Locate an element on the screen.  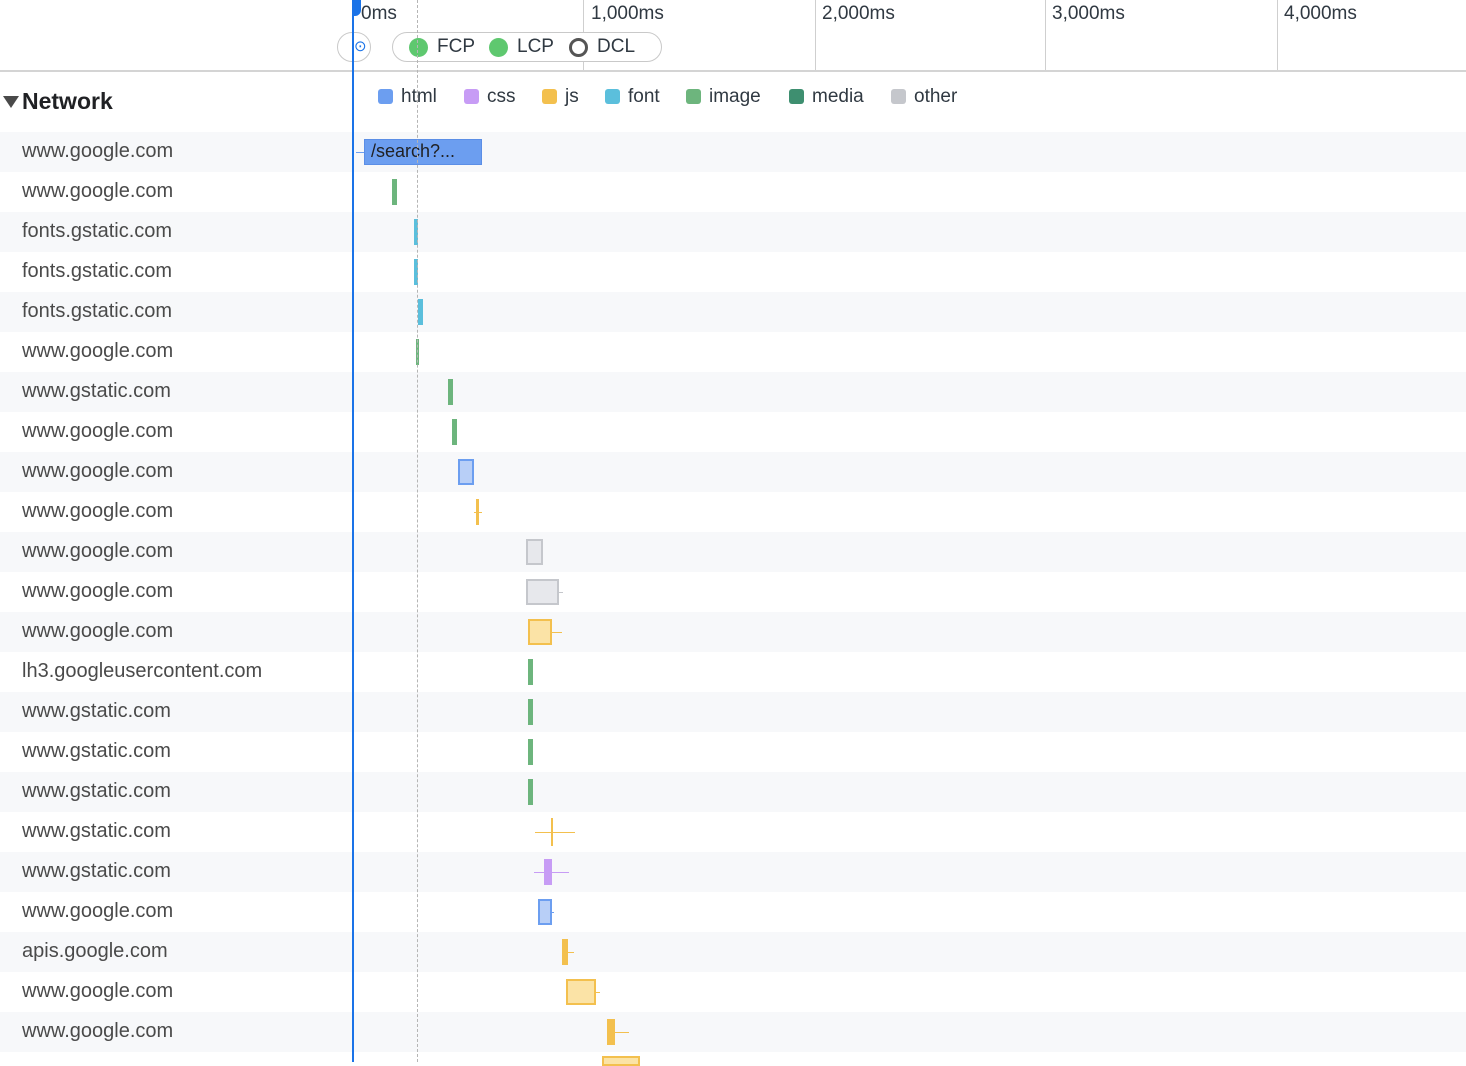
fcp-marker-icon is located at coordinates (418, 47).